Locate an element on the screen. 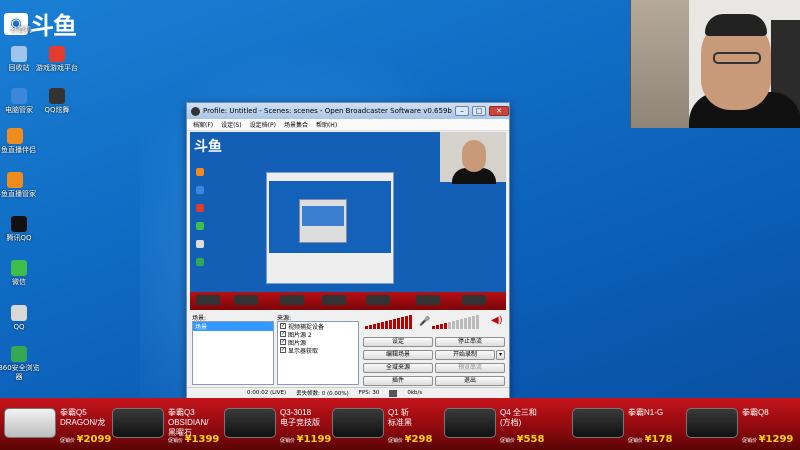  product-price: 促销价 ¥558 is located at coordinates (522, 439).